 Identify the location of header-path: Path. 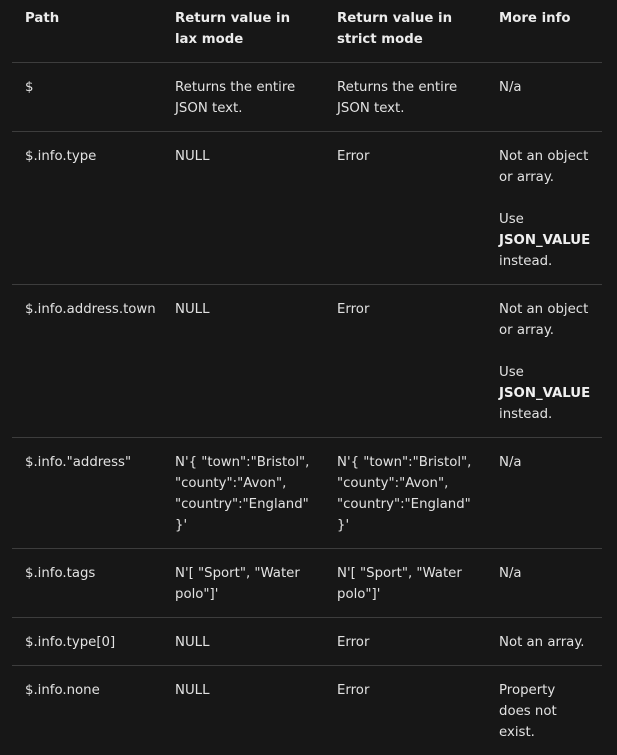
(87, 31).